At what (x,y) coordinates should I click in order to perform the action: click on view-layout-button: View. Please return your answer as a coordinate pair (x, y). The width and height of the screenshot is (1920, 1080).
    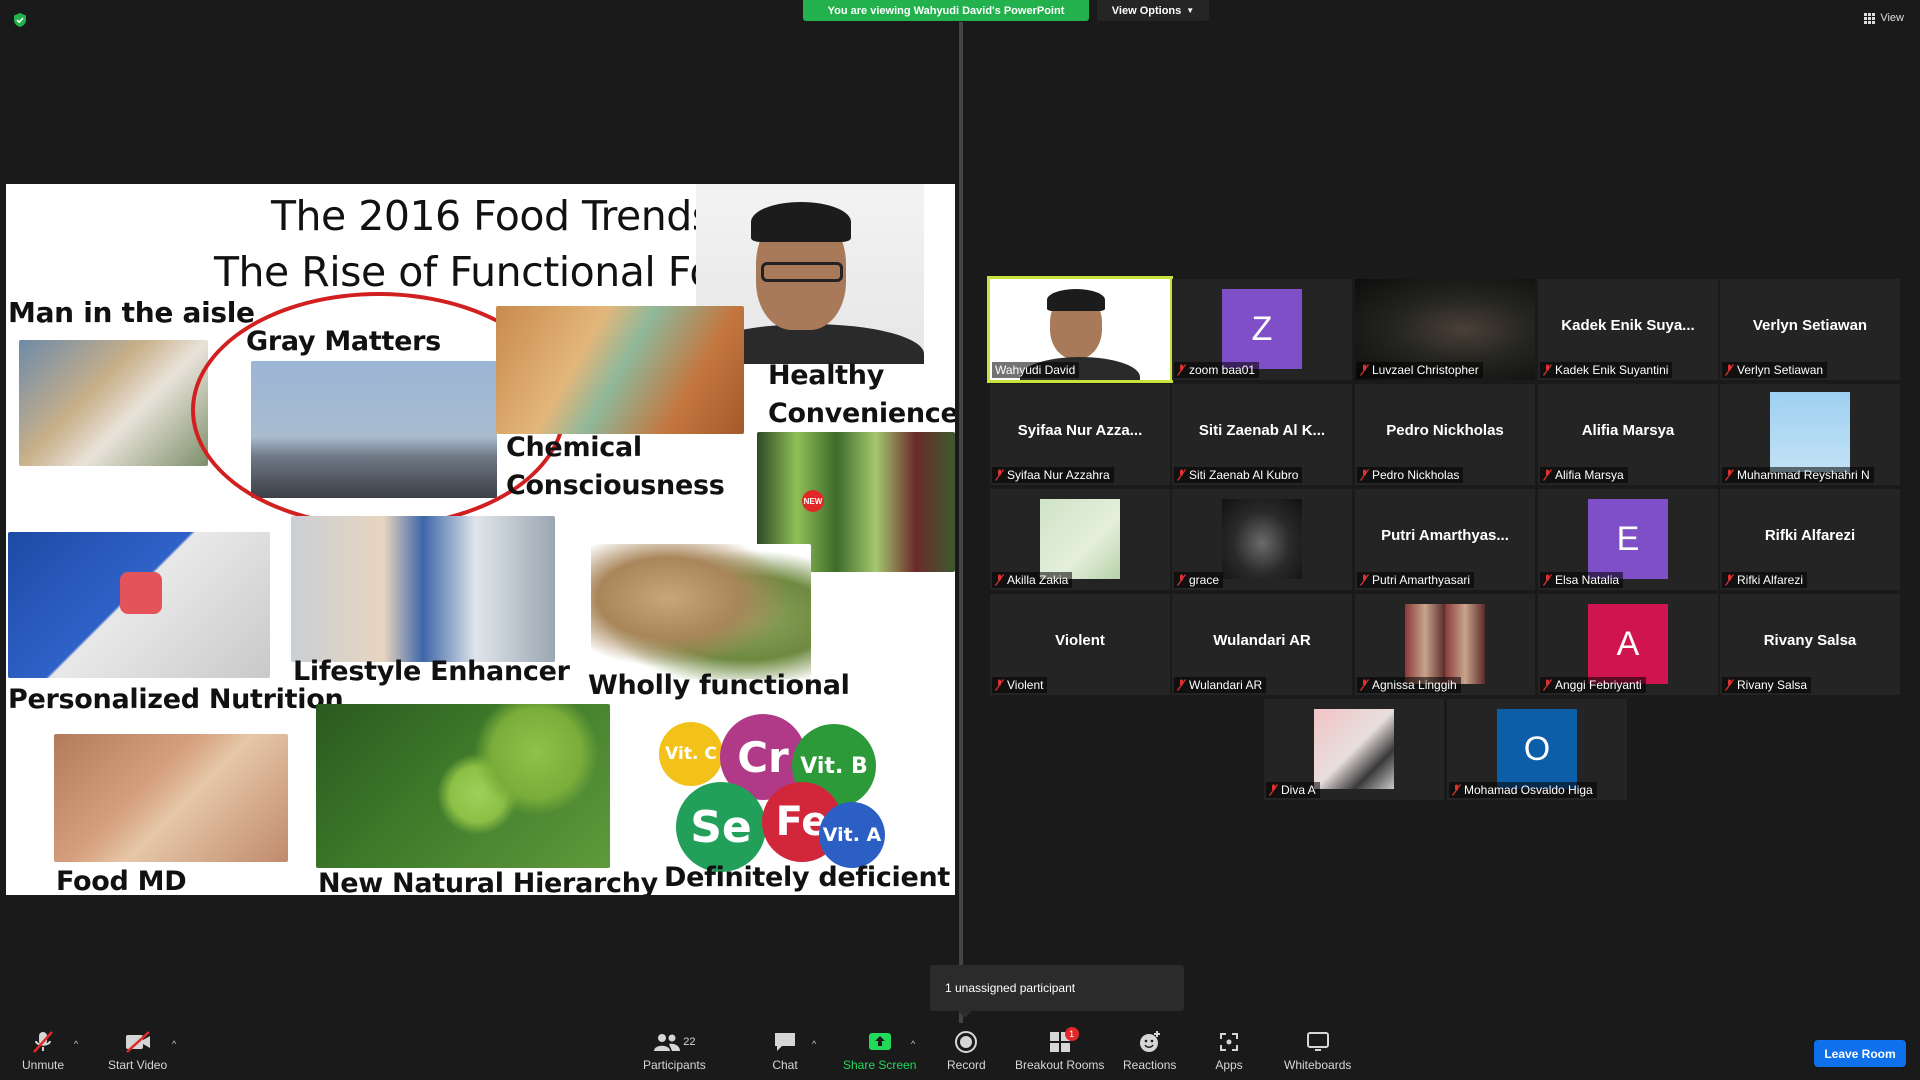
    Looking at the image, I should click on (1884, 18).